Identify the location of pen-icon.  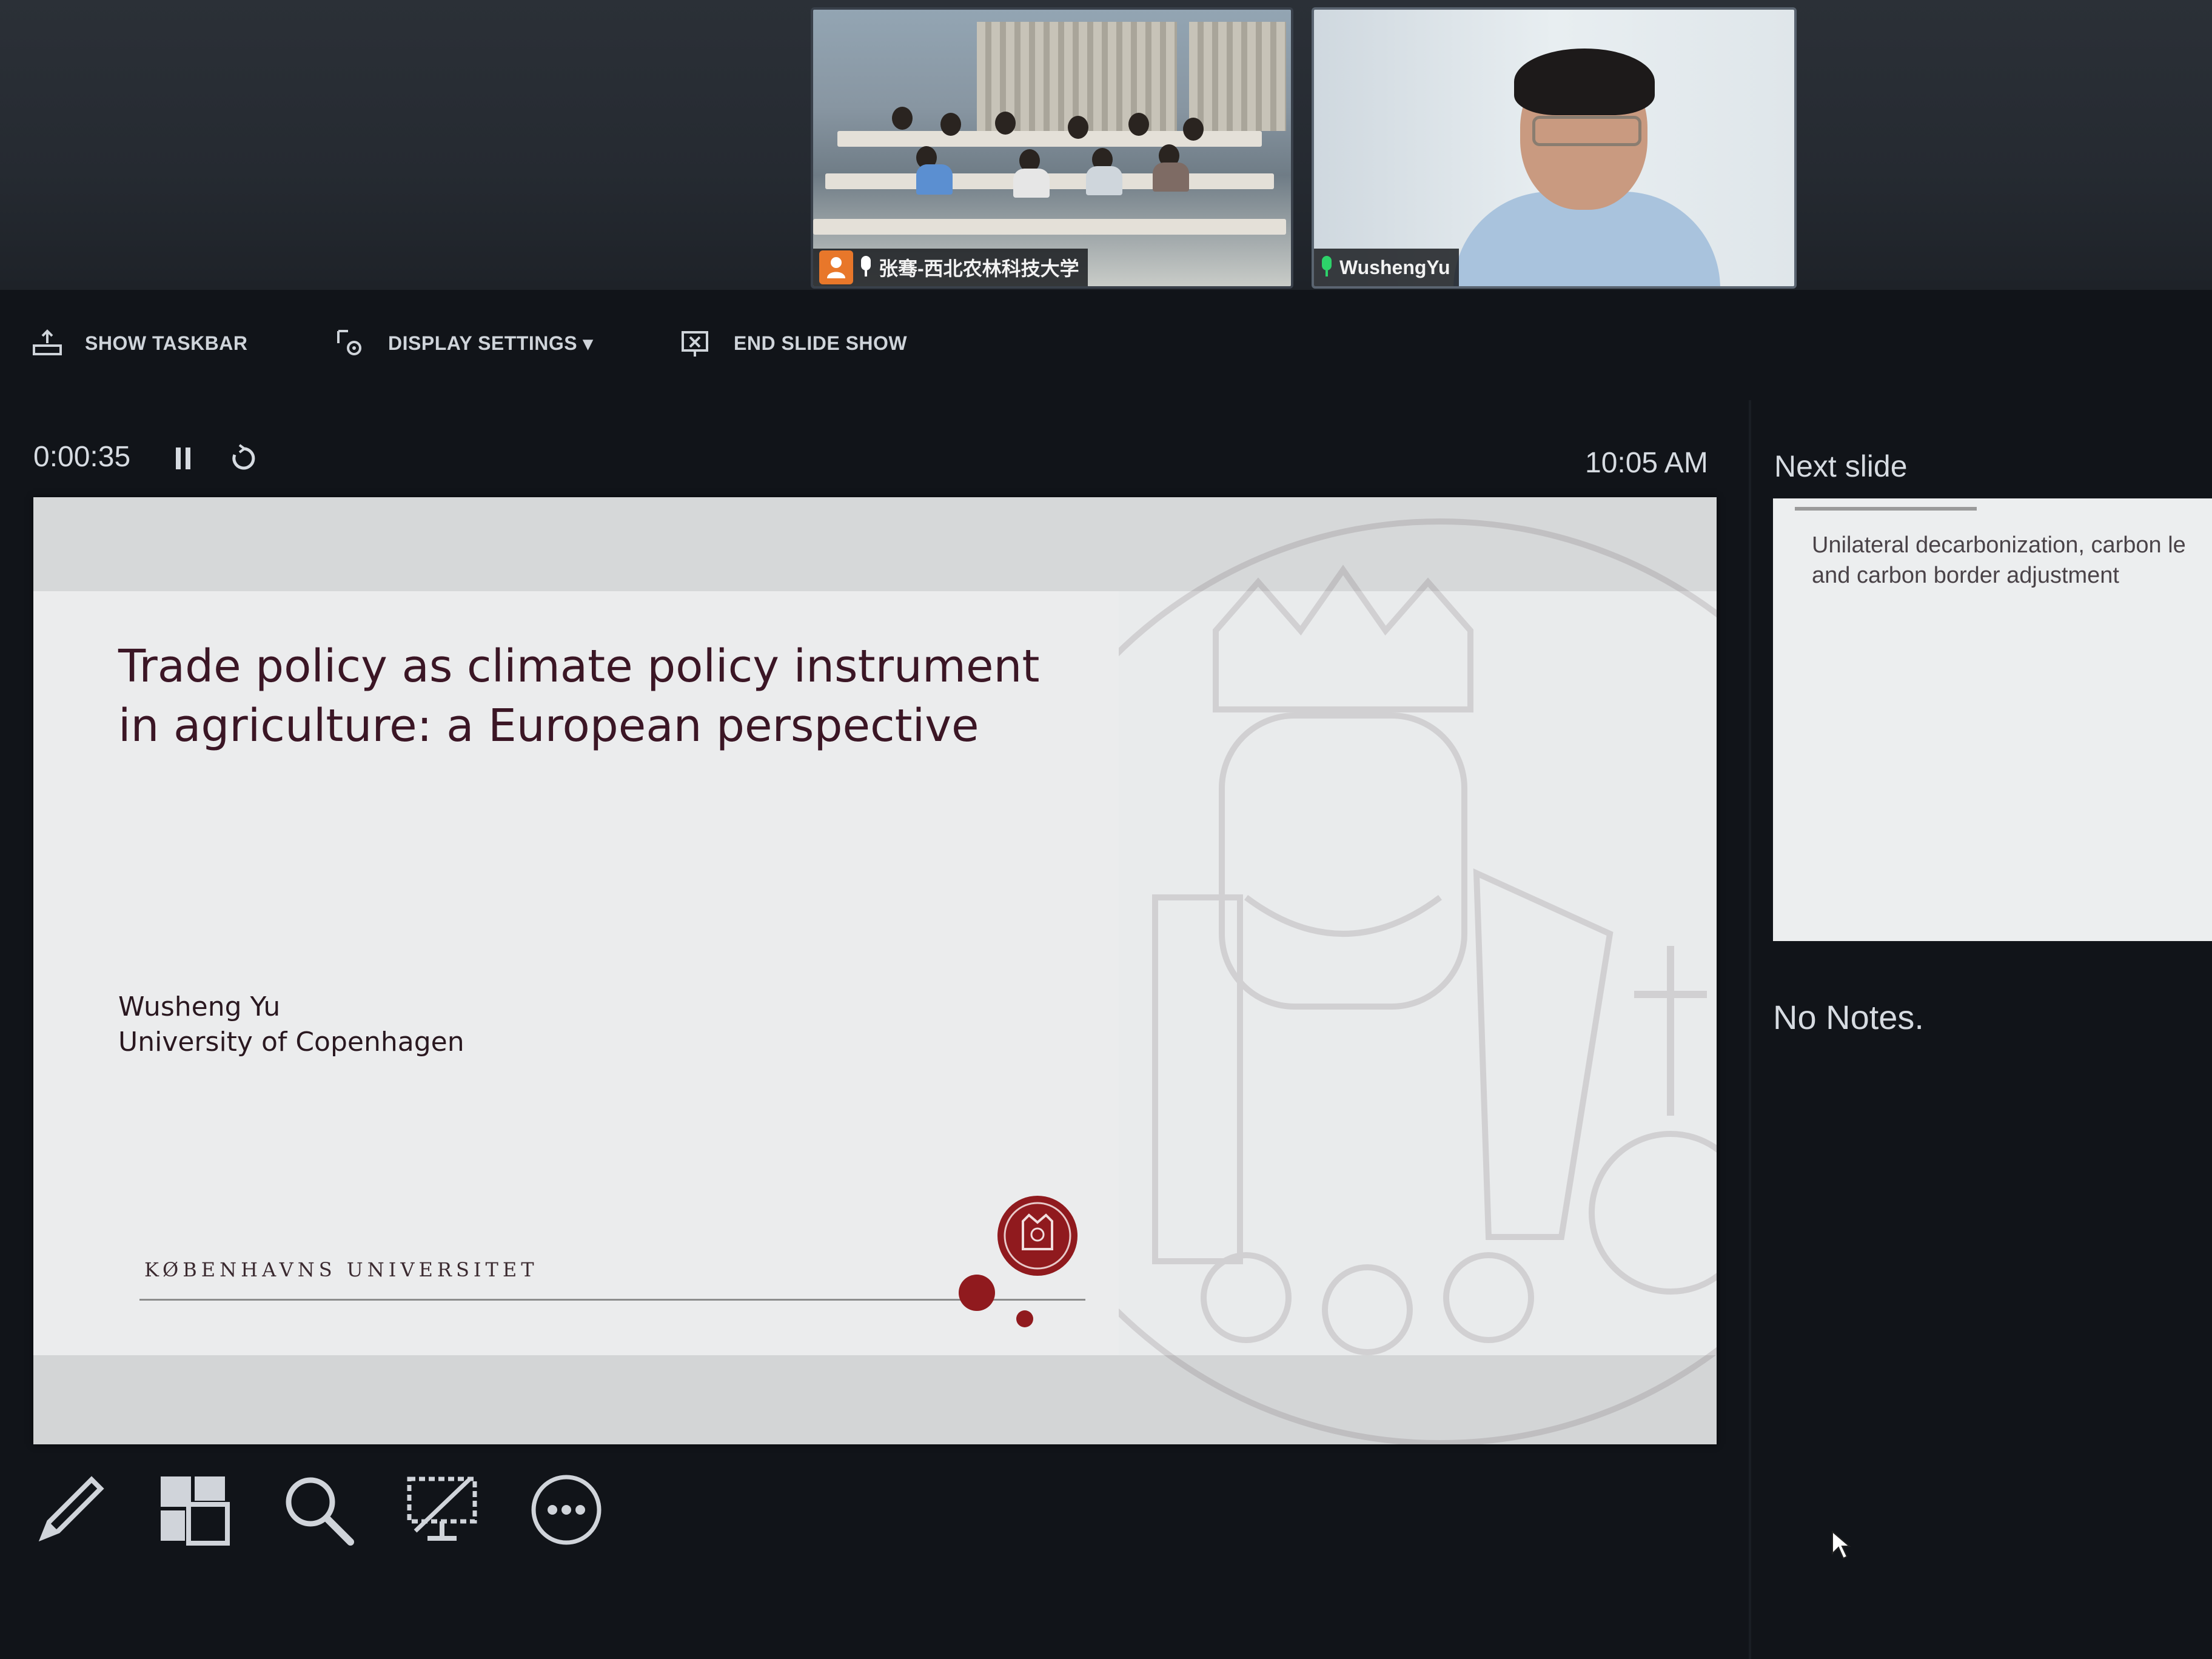
(71, 1509).